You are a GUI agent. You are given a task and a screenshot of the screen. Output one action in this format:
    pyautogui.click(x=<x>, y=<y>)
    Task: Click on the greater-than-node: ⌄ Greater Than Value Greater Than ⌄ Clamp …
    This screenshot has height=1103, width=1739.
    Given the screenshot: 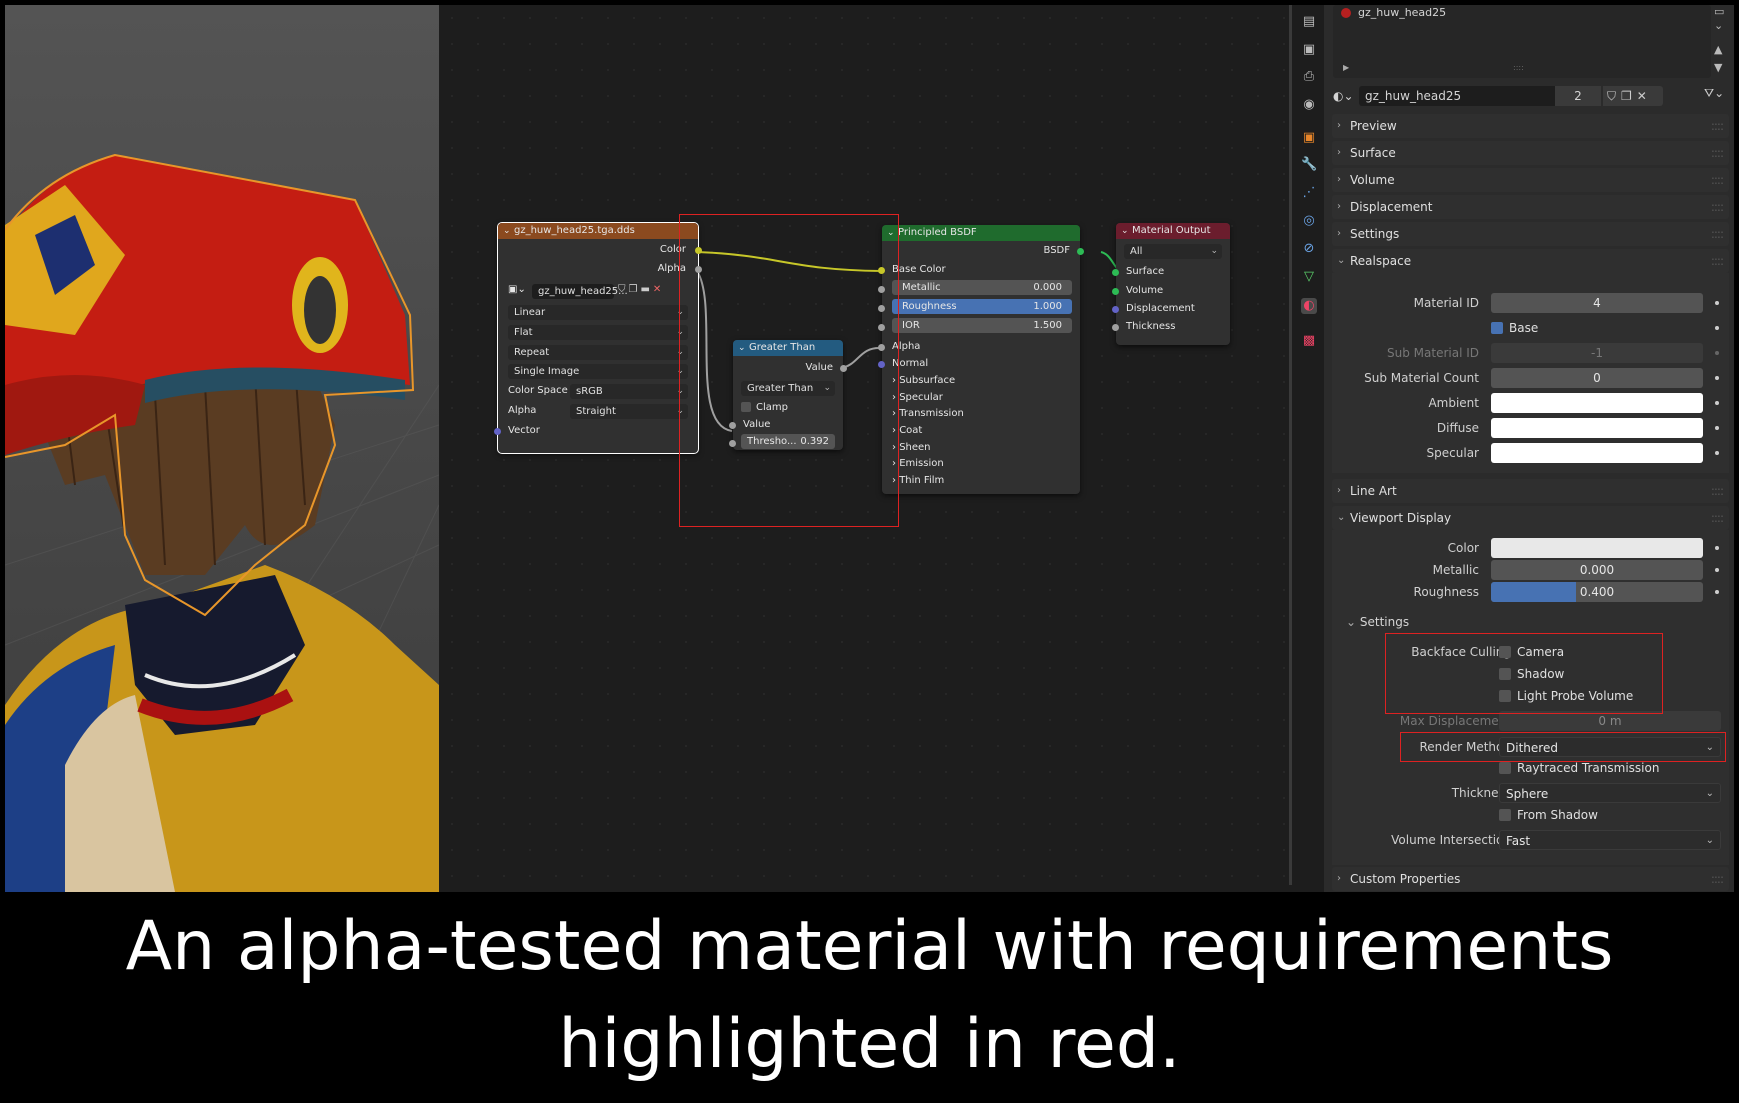 What is the action you would take?
    pyautogui.click(x=788, y=395)
    